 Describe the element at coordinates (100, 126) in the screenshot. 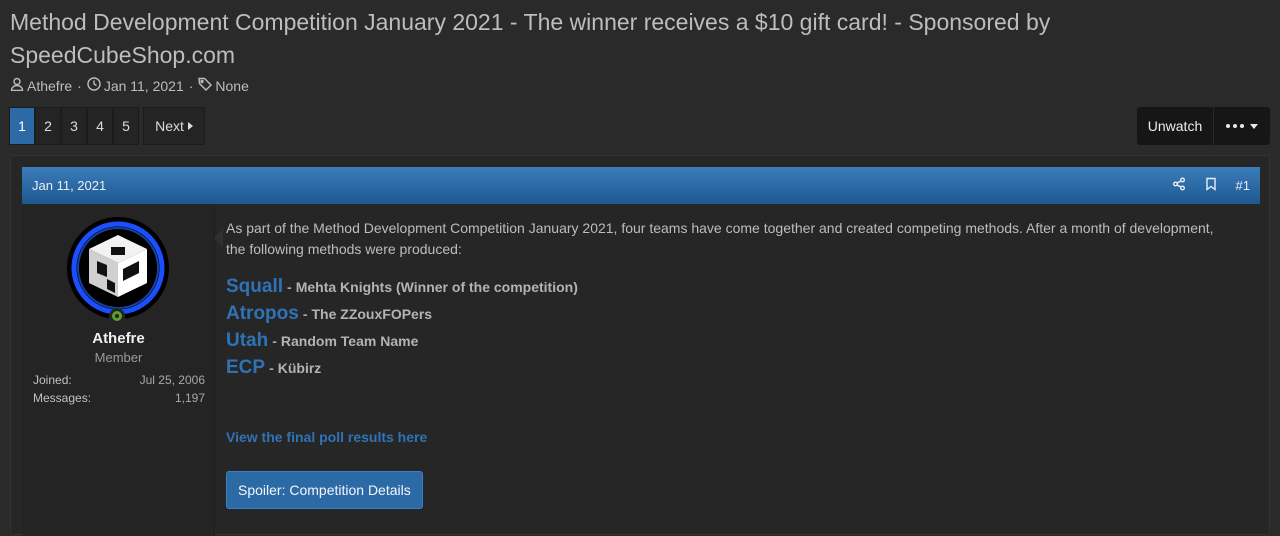

I see `page-button-4: 4` at that location.